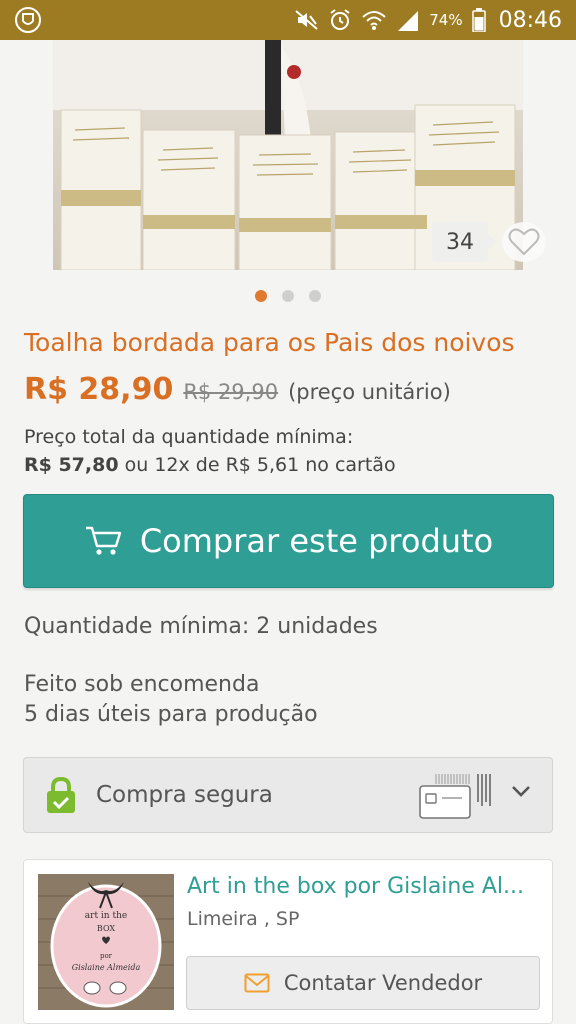  I want to click on system-icons: 74% 08:46, so click(435, 20).